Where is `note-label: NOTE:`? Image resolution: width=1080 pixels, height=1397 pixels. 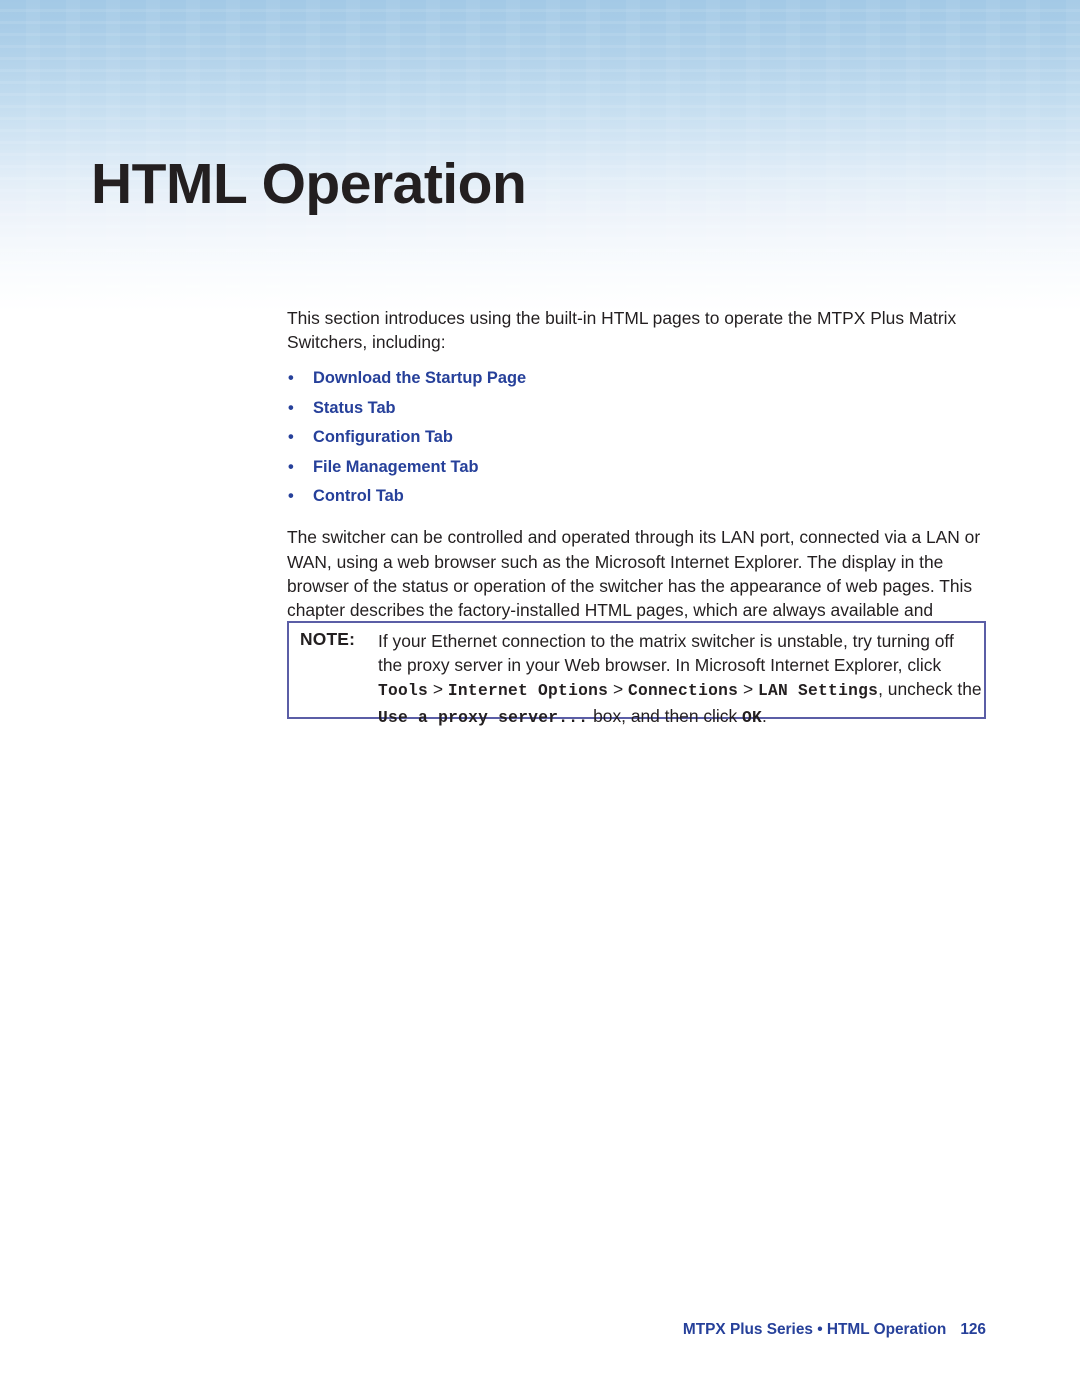
note-label: NOTE: is located at coordinates (328, 639).